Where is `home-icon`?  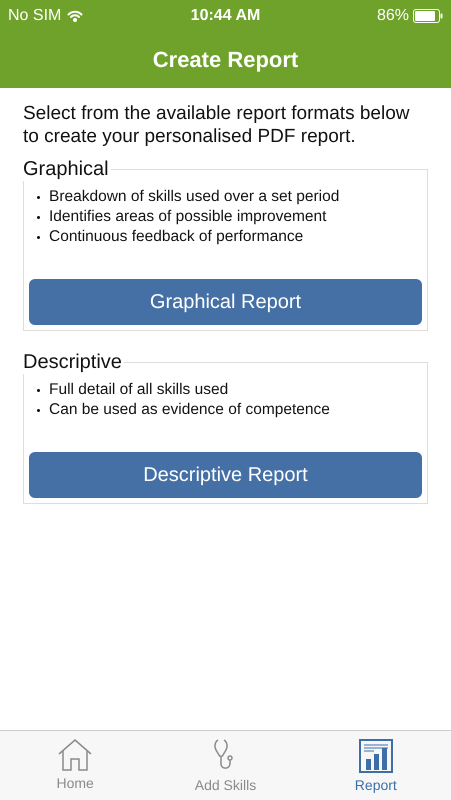 home-icon is located at coordinates (75, 755).